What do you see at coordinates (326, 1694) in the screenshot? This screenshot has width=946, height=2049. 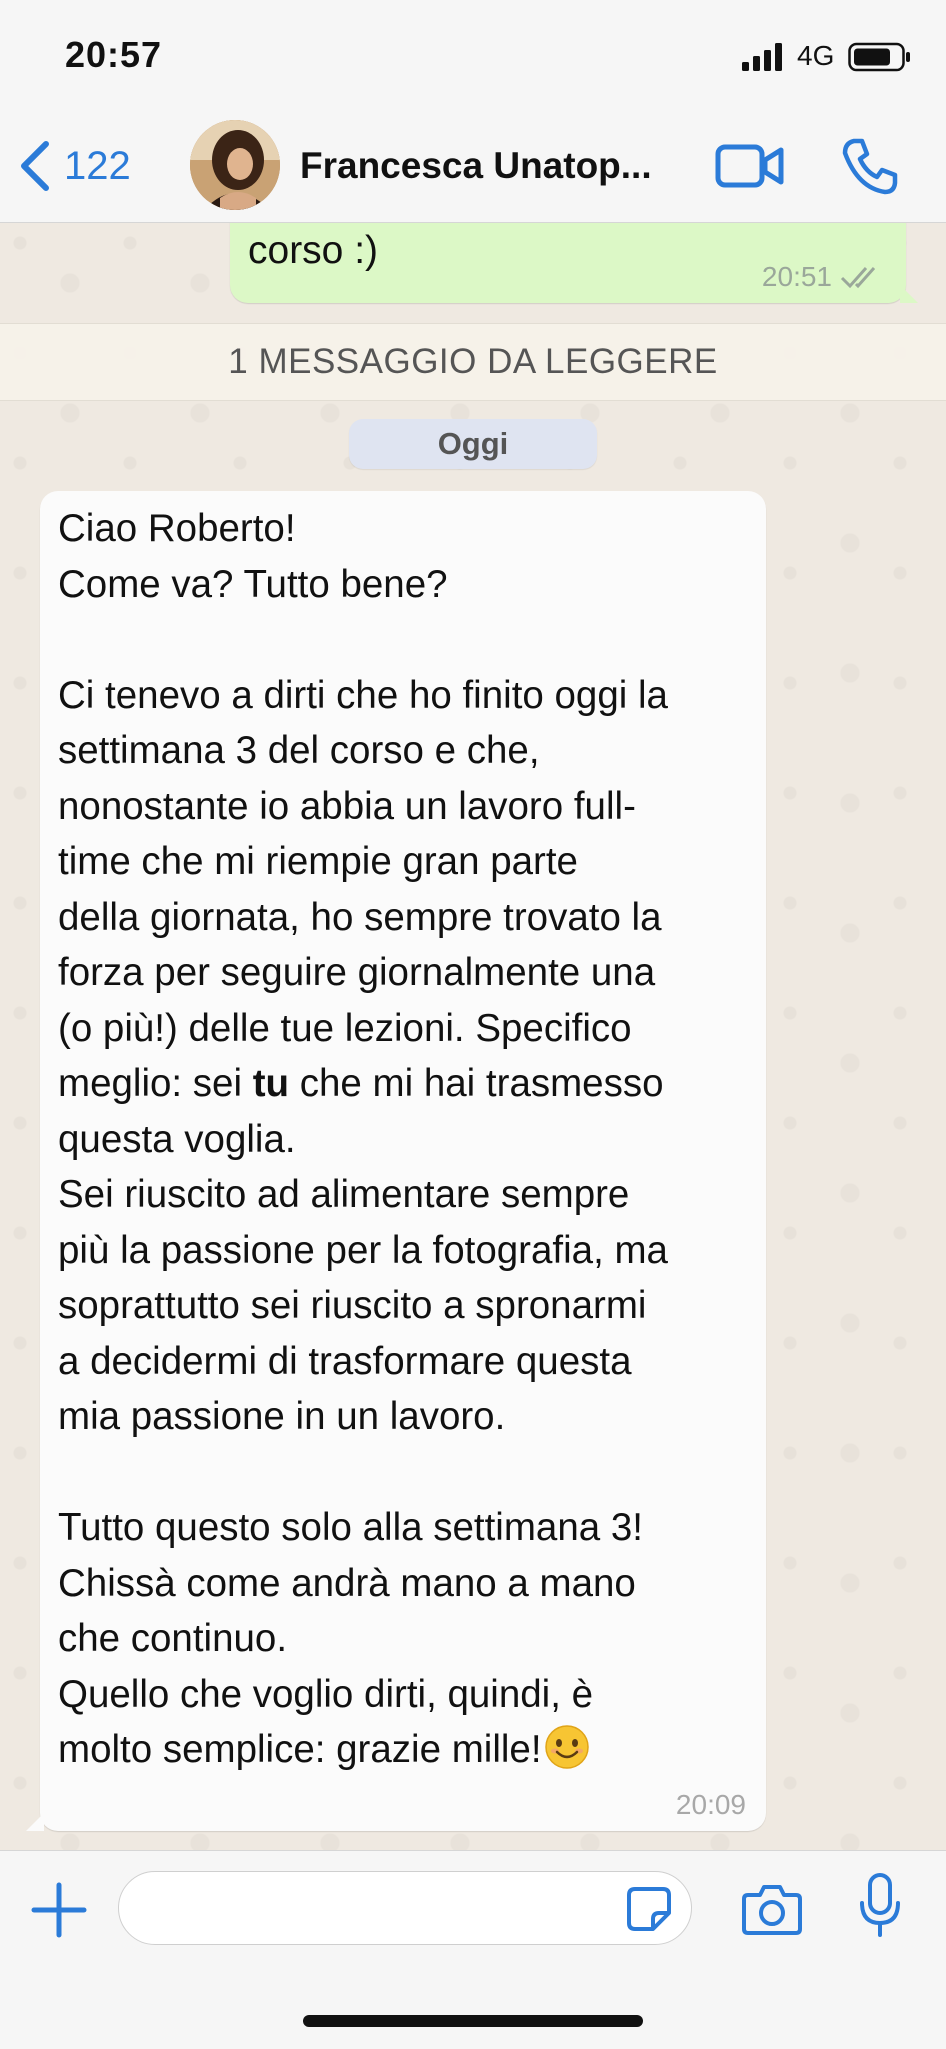 I see `message-line: Quello che voglio dirti, quindi, è` at bounding box center [326, 1694].